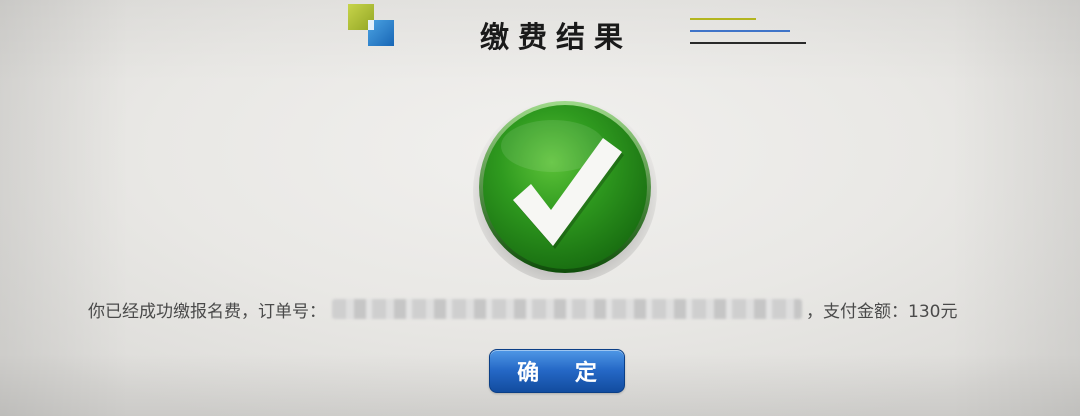  What do you see at coordinates (723, 19) in the screenshot?
I see `decoration-line-yellow` at bounding box center [723, 19].